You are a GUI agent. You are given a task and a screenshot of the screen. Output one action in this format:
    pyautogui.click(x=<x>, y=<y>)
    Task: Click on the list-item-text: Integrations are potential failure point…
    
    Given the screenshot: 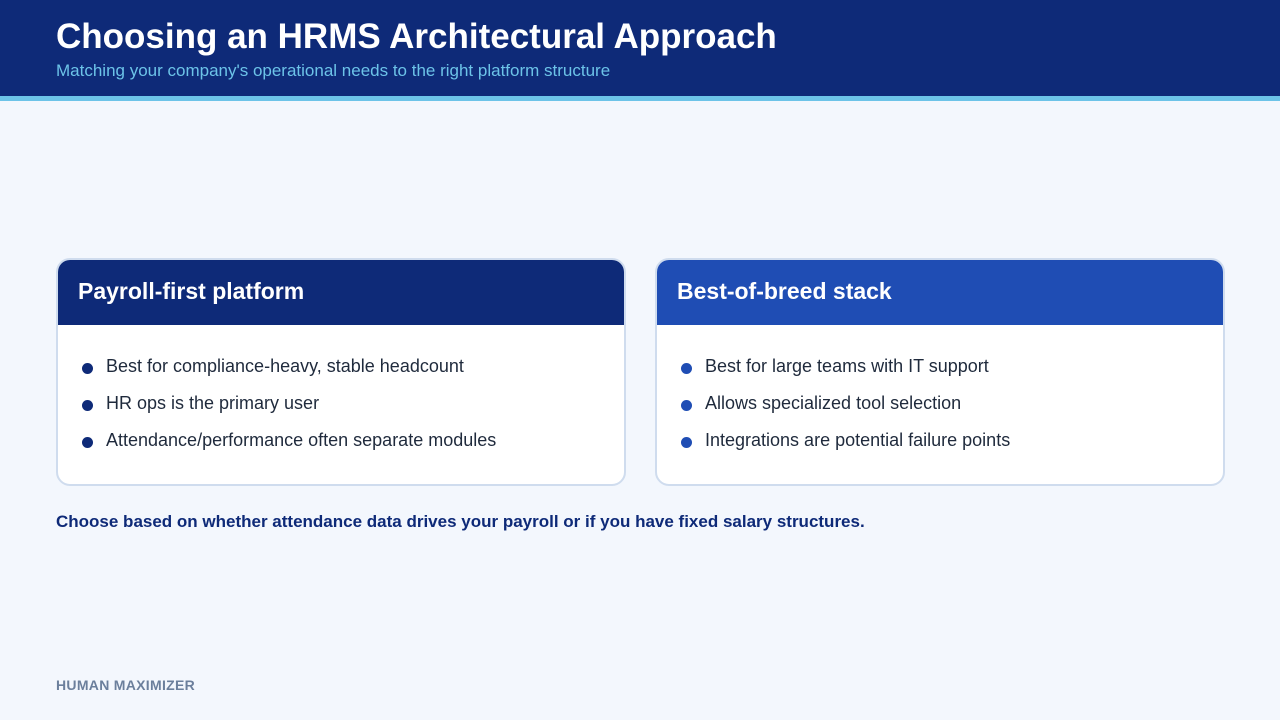 What is the action you would take?
    pyautogui.click(x=858, y=440)
    